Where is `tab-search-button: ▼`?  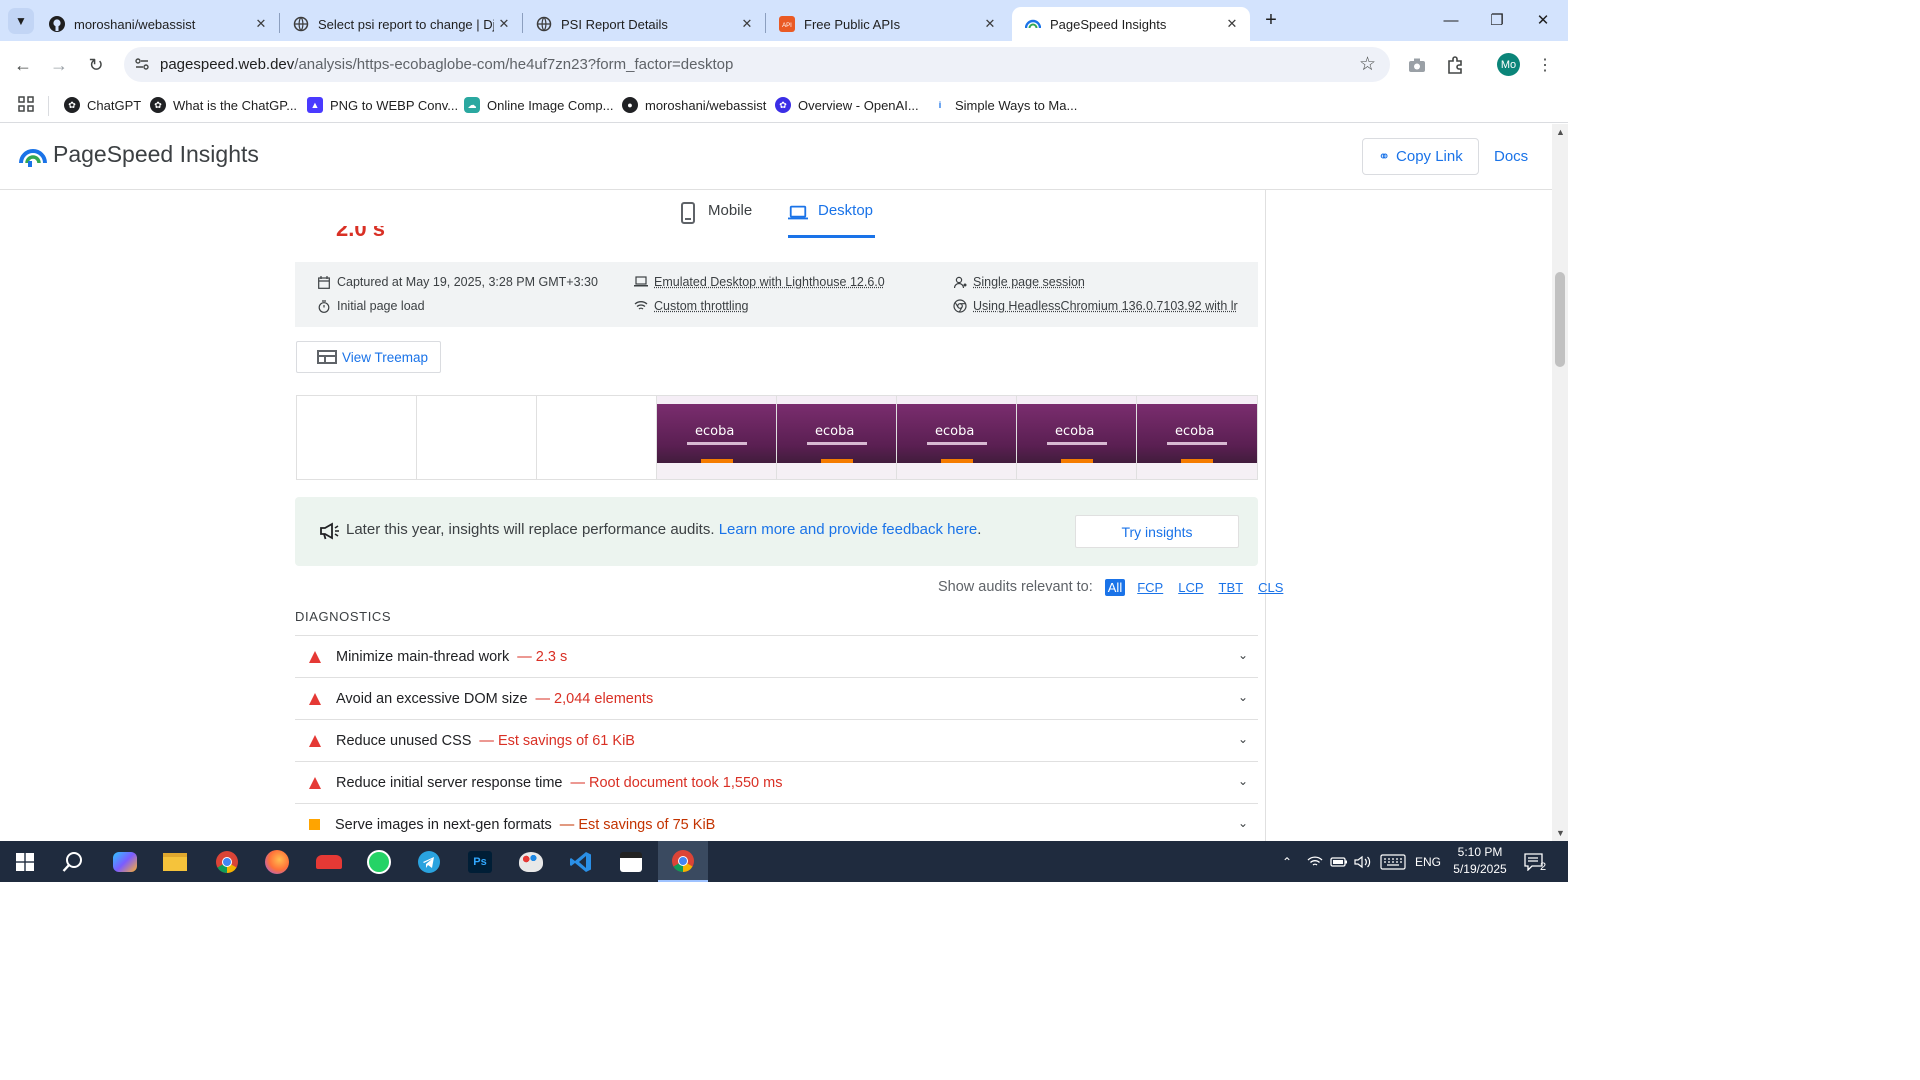 tab-search-button: ▼ is located at coordinates (21, 21).